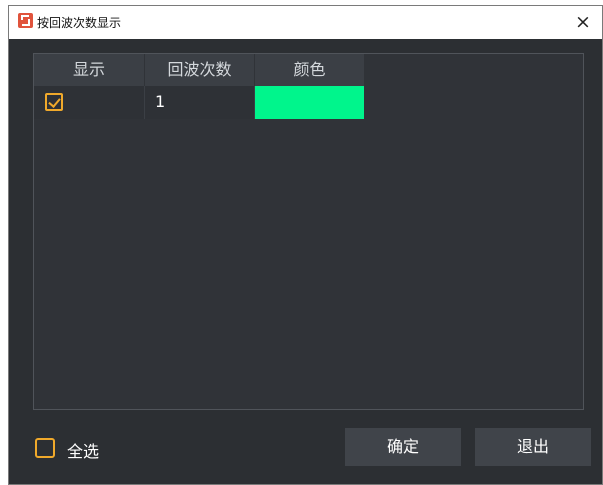 Image resolution: width=603 pixels, height=485 pixels. What do you see at coordinates (83, 451) in the screenshot?
I see `select-all-label: 全选` at bounding box center [83, 451].